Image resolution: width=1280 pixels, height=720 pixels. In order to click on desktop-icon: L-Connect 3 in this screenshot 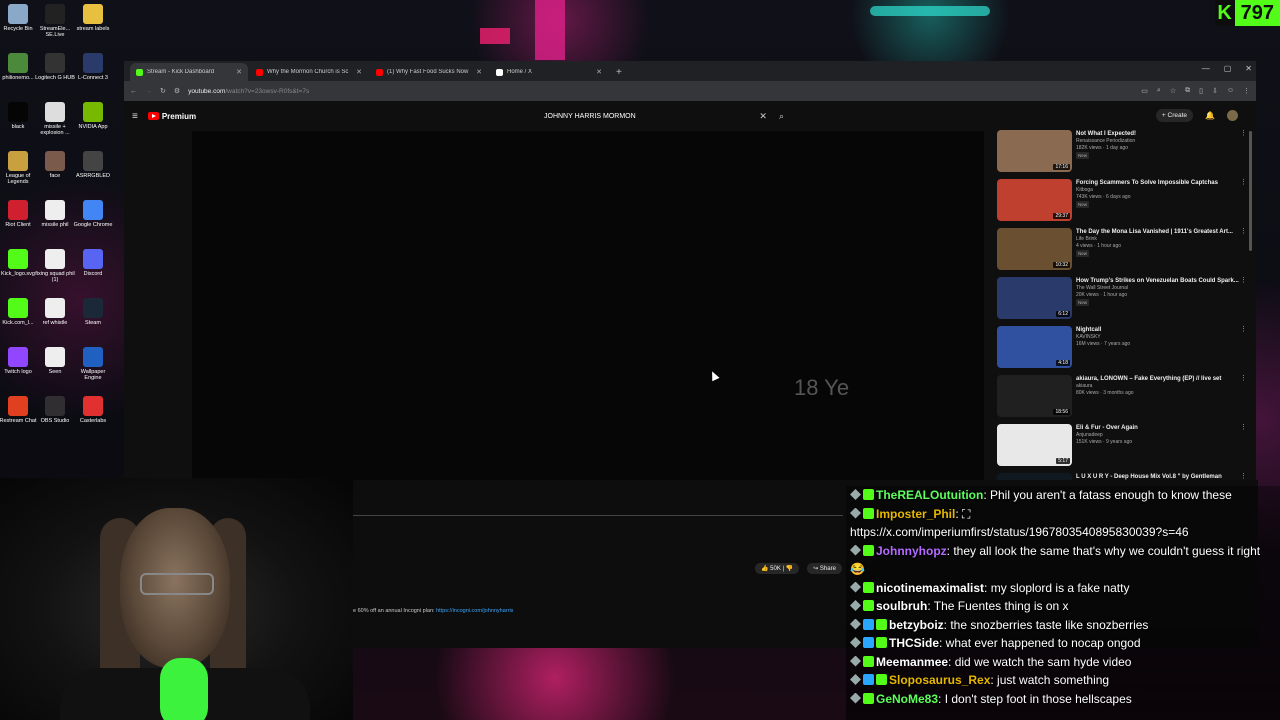, I will do `click(93, 67)`.